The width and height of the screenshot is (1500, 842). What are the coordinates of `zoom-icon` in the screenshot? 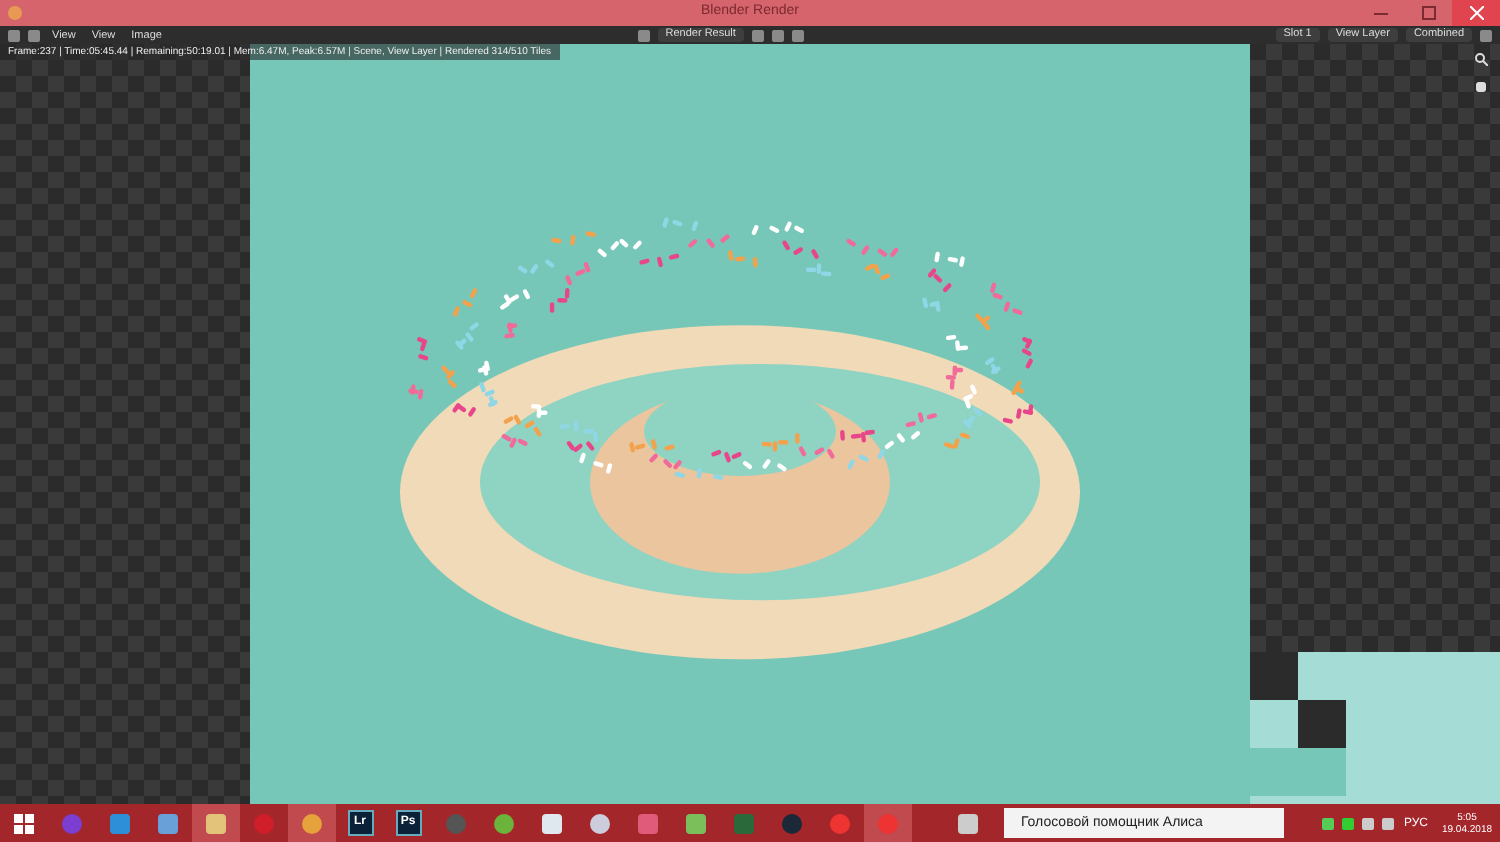 It's located at (1481, 59).